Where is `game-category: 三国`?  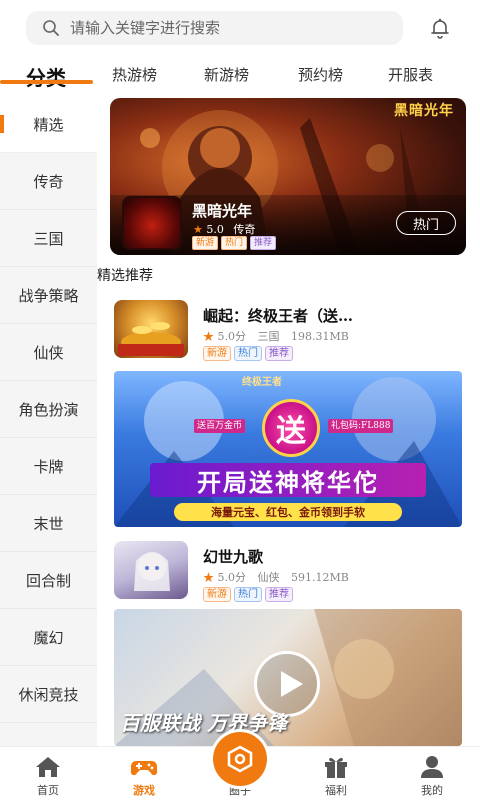
game-category: 三国 is located at coordinates (268, 336).